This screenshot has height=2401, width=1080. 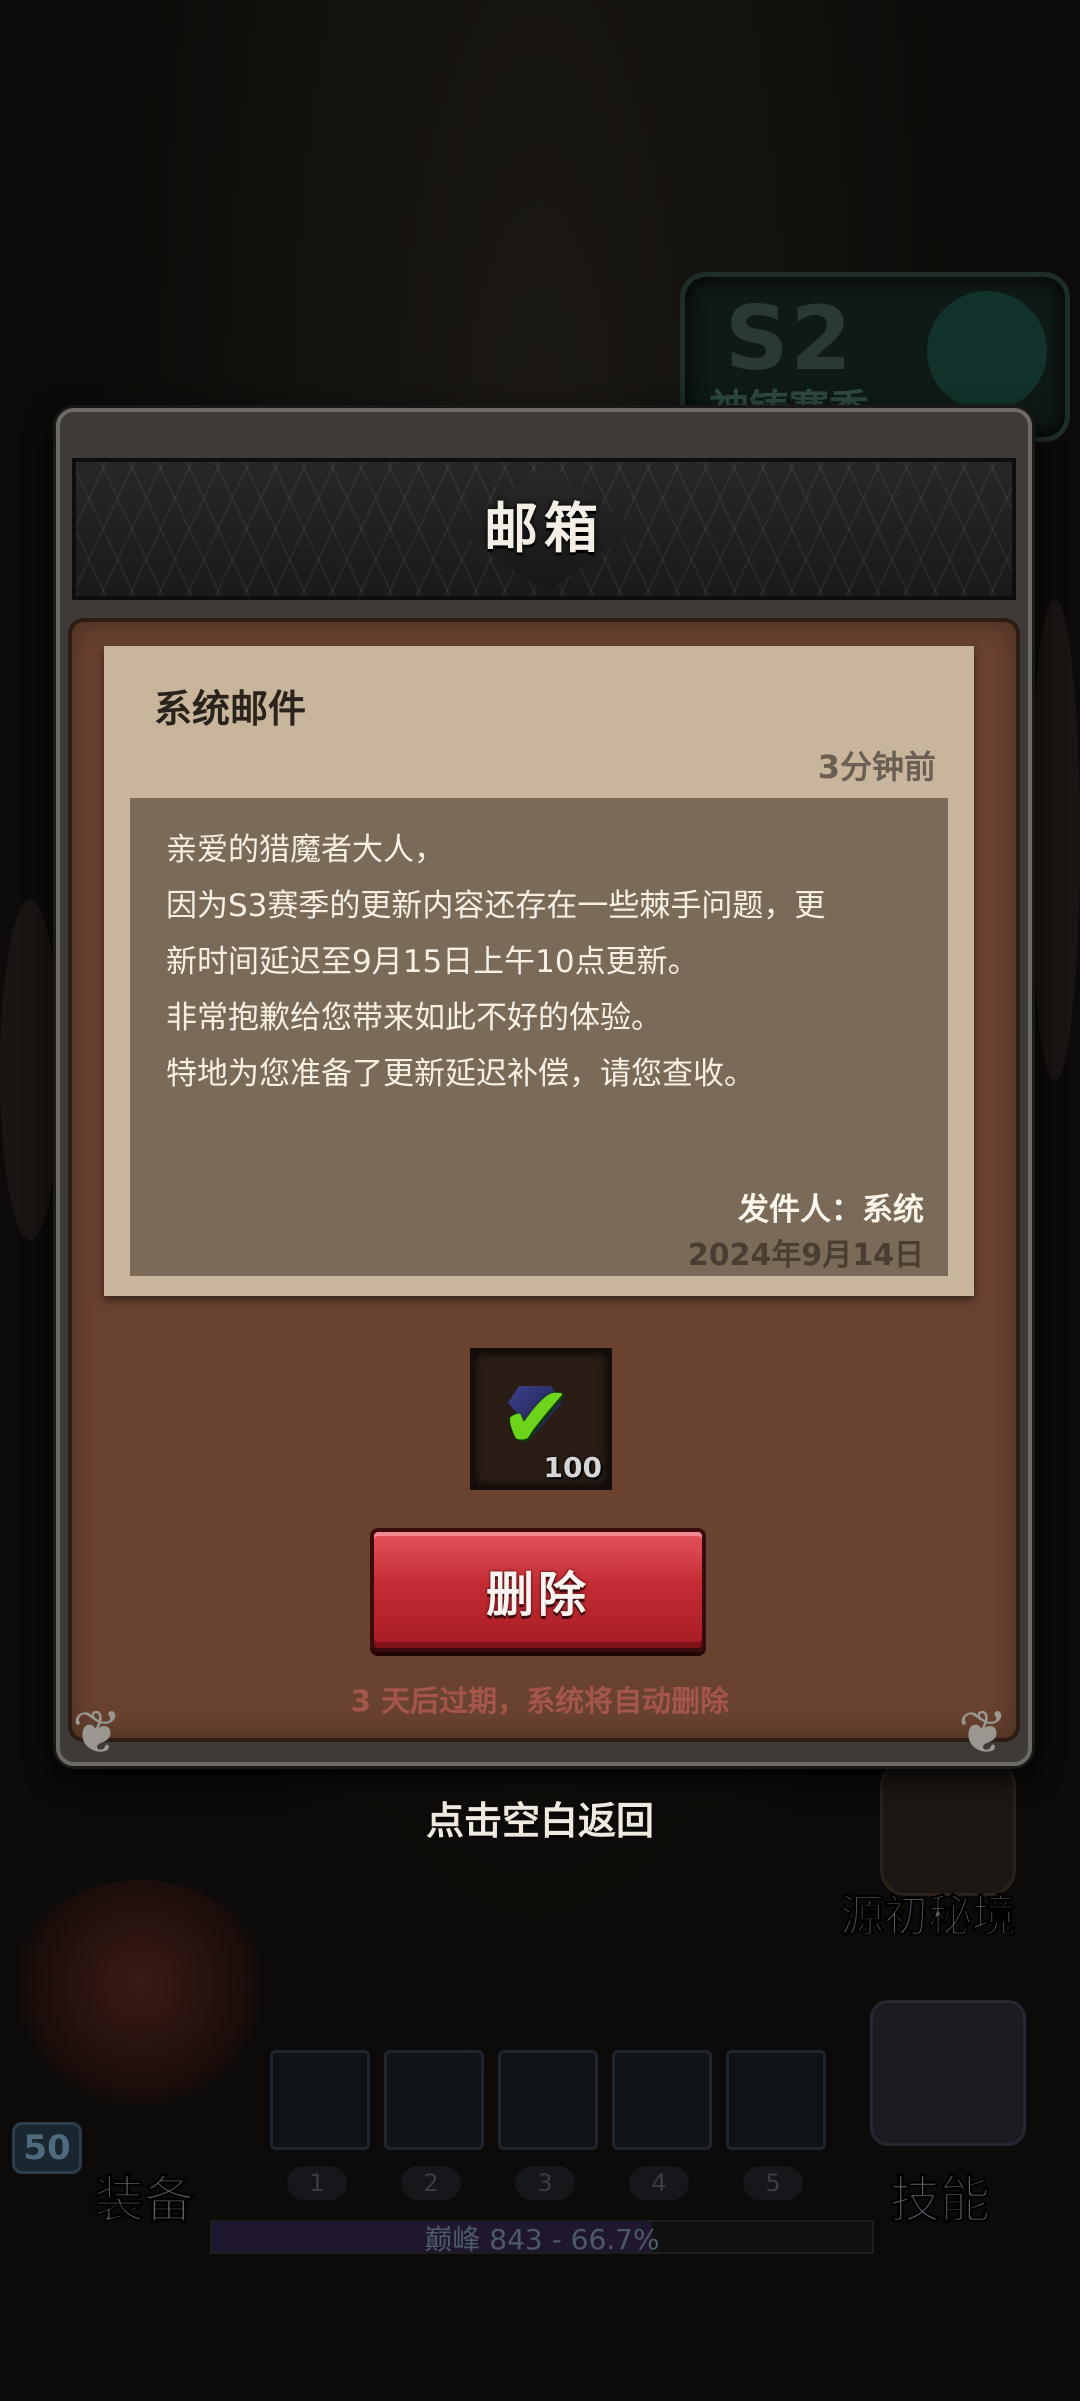 I want to click on skill-tab-label: 技能, so click(x=940, y=2200).